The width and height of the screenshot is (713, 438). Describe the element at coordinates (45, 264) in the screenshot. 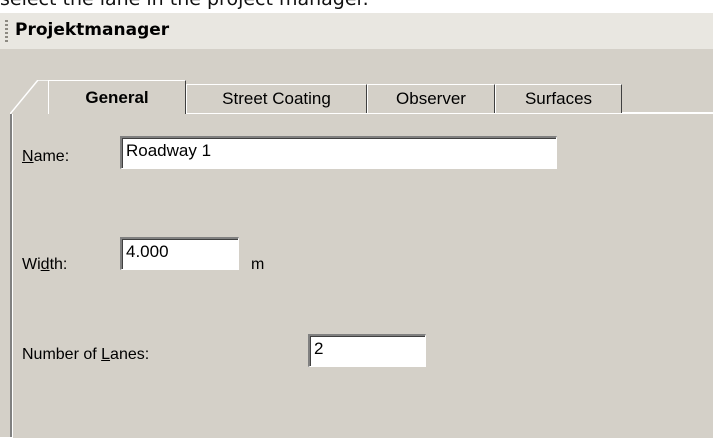

I see `width-label: Width:` at that location.